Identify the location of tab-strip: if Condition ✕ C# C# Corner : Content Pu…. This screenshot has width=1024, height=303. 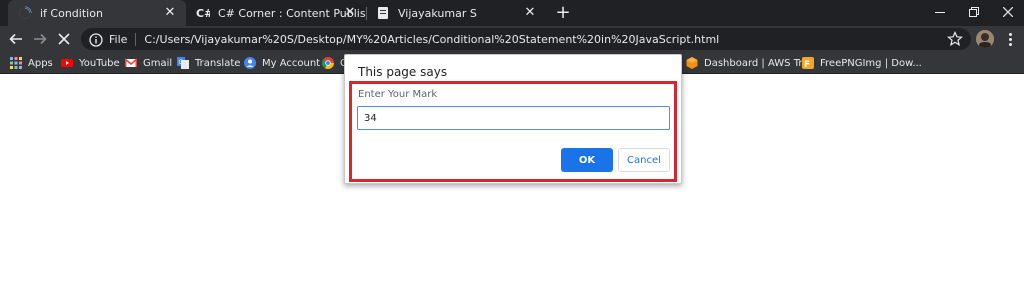
(512, 13).